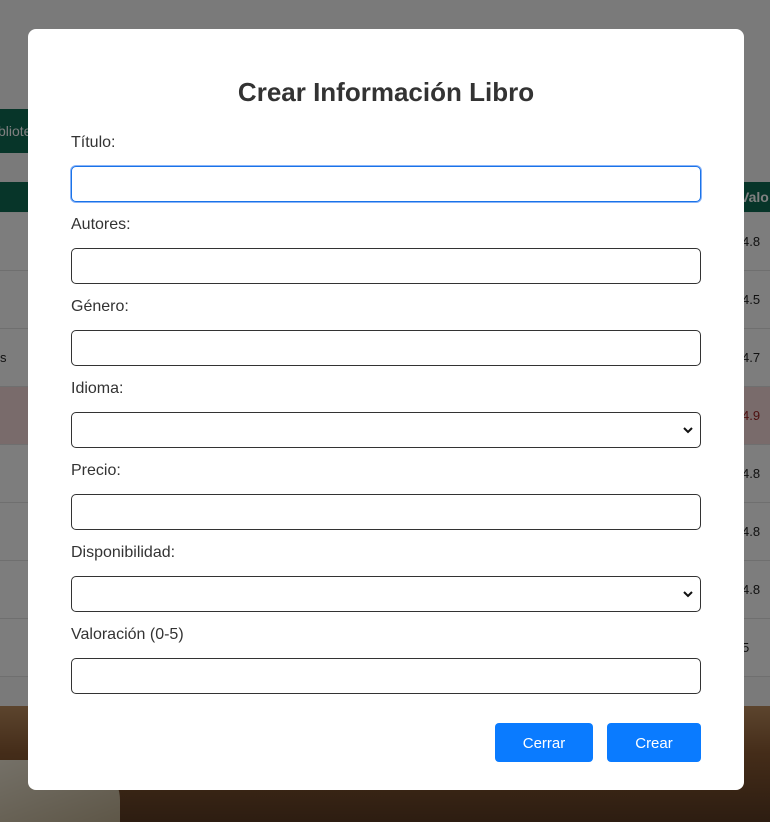  I want to click on precio-input, so click(386, 512).